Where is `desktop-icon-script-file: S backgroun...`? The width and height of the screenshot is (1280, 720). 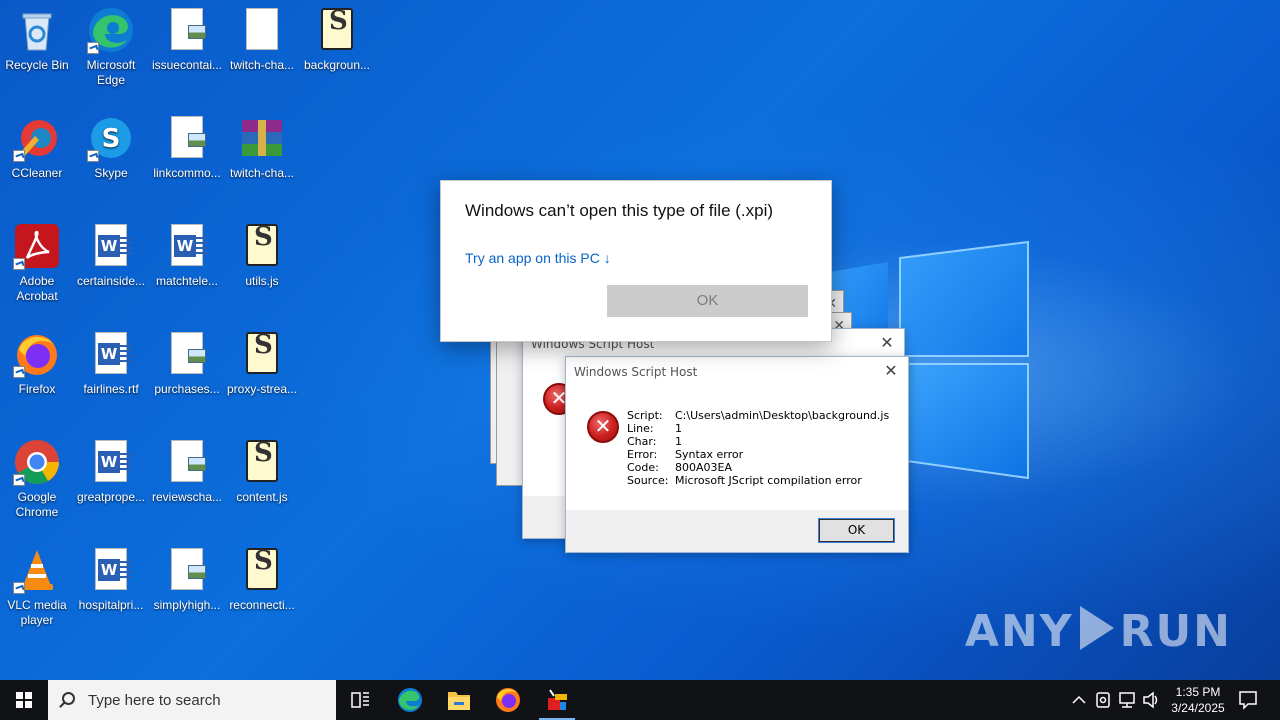
desktop-icon-script-file: S backgroun... is located at coordinates (337, 39).